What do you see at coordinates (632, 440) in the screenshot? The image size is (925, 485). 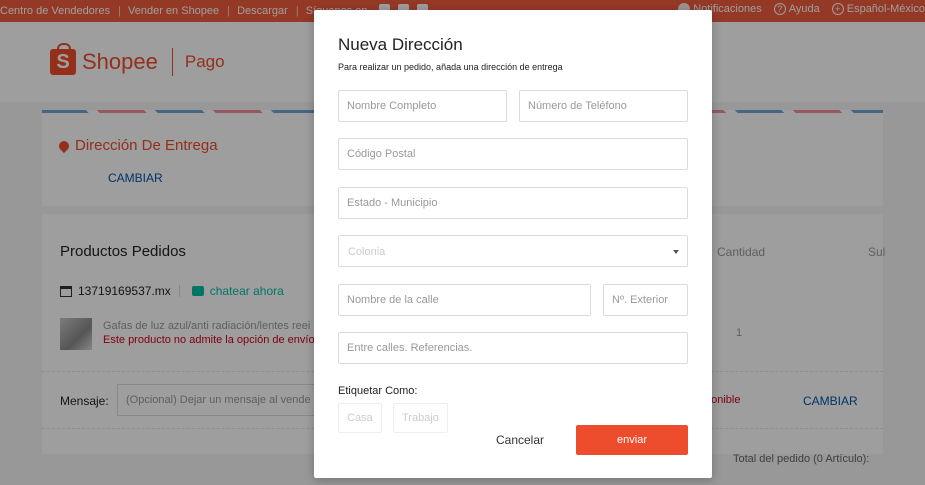 I see `submit-button: enviar` at bounding box center [632, 440].